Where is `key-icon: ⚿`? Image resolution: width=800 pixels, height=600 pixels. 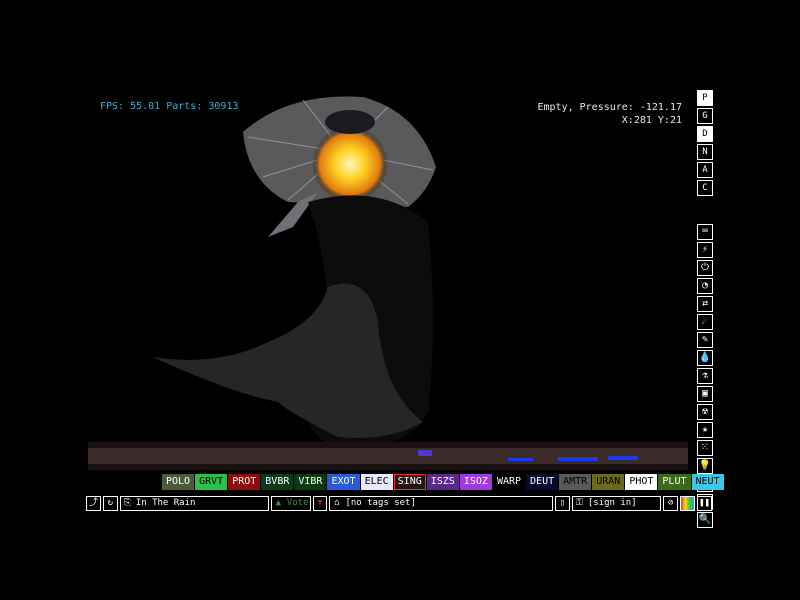 key-icon: ⚿ is located at coordinates (579, 503).